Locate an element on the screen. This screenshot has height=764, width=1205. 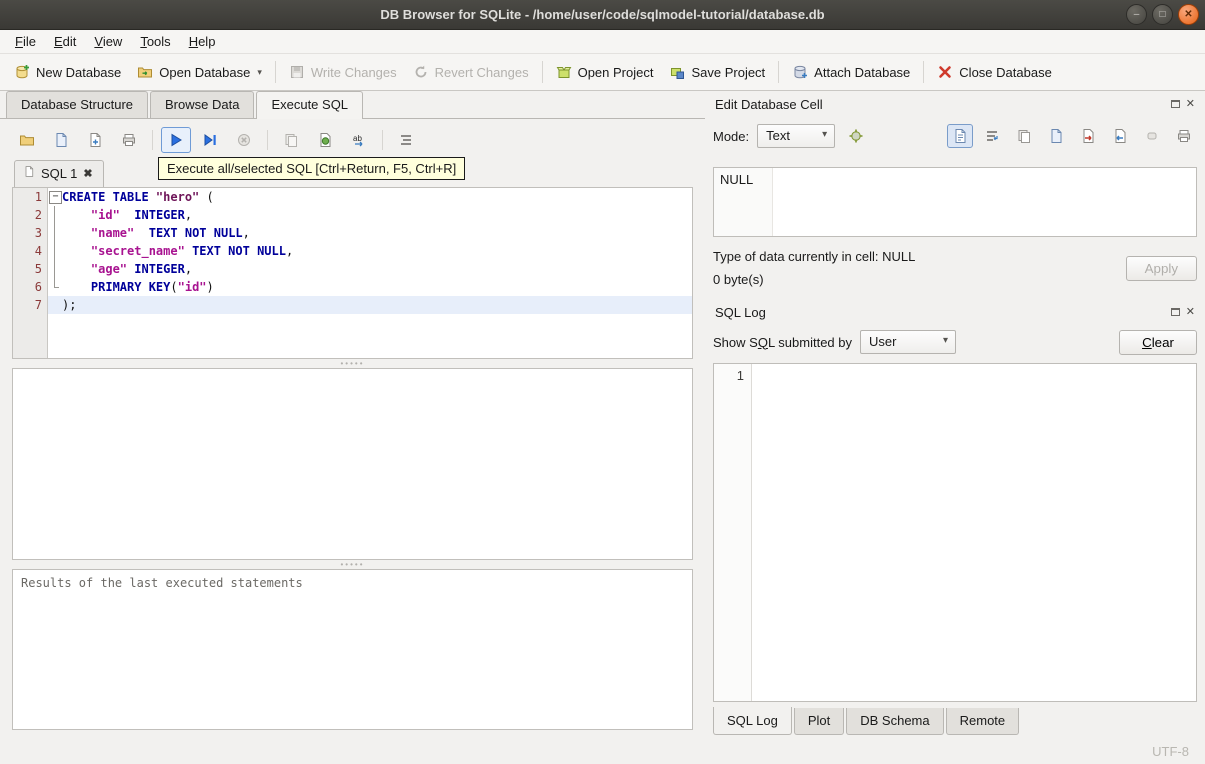
open-sql-file-icon is located at coordinates (27, 140).